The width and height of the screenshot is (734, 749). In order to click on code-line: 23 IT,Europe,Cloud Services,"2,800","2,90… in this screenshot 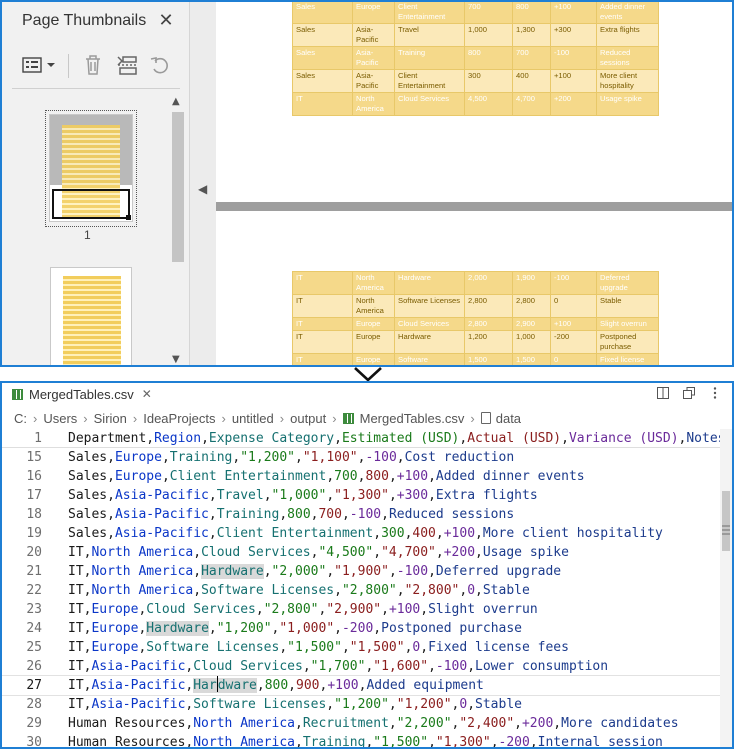, I will do `click(361, 609)`.